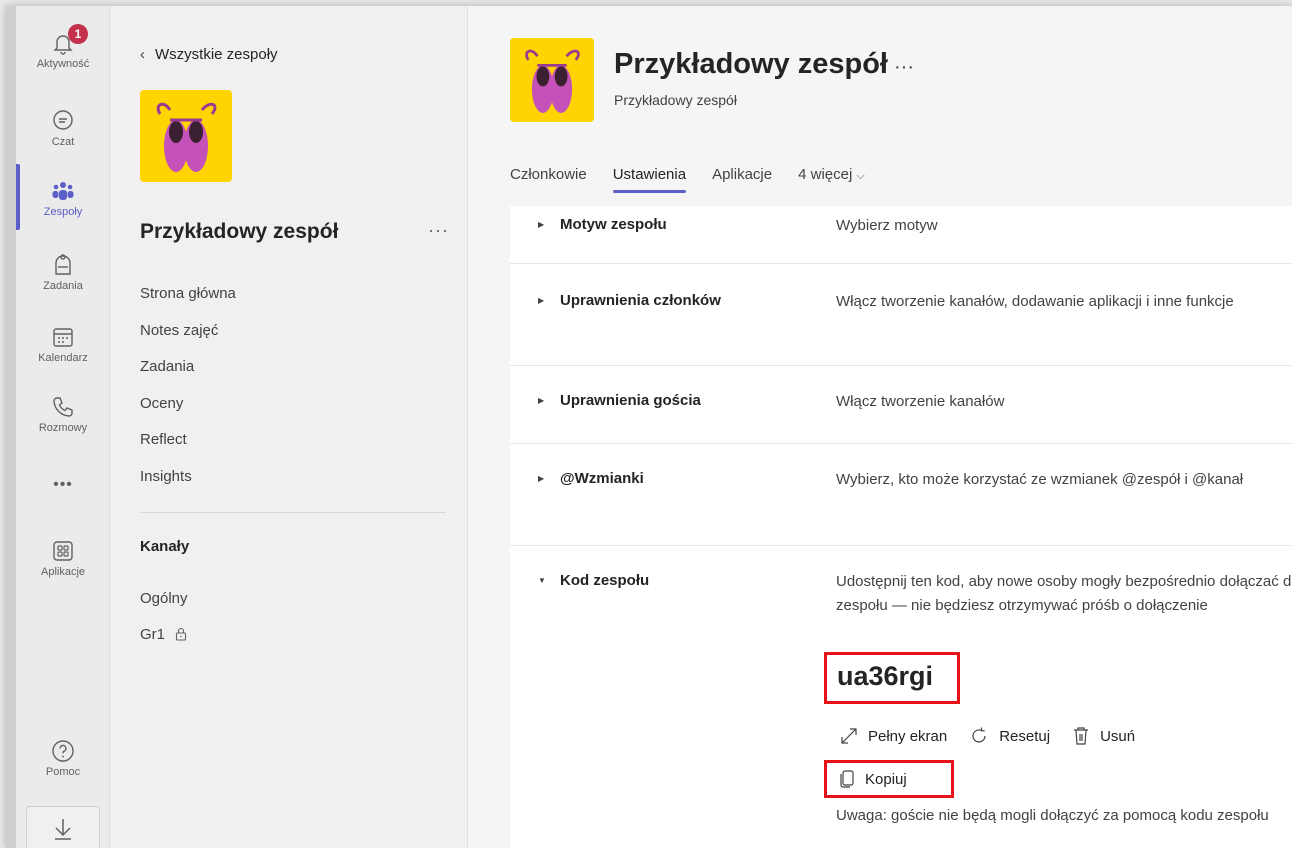 The image size is (1292, 848). What do you see at coordinates (63, 191) in the screenshot?
I see `teams-icon` at bounding box center [63, 191].